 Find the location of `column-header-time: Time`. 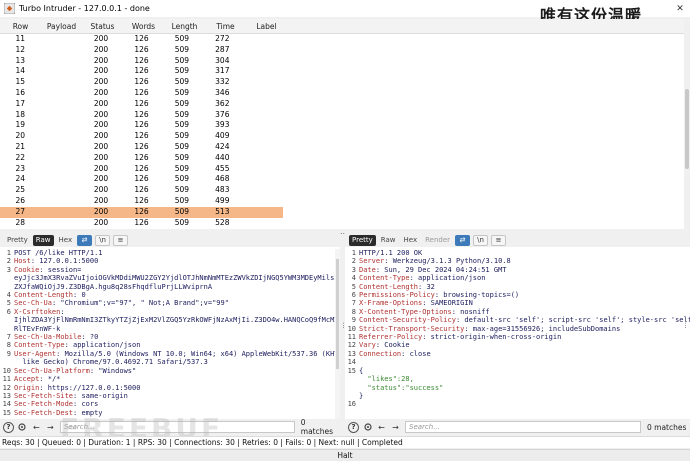

column-header-time: Time is located at coordinates (225, 26).